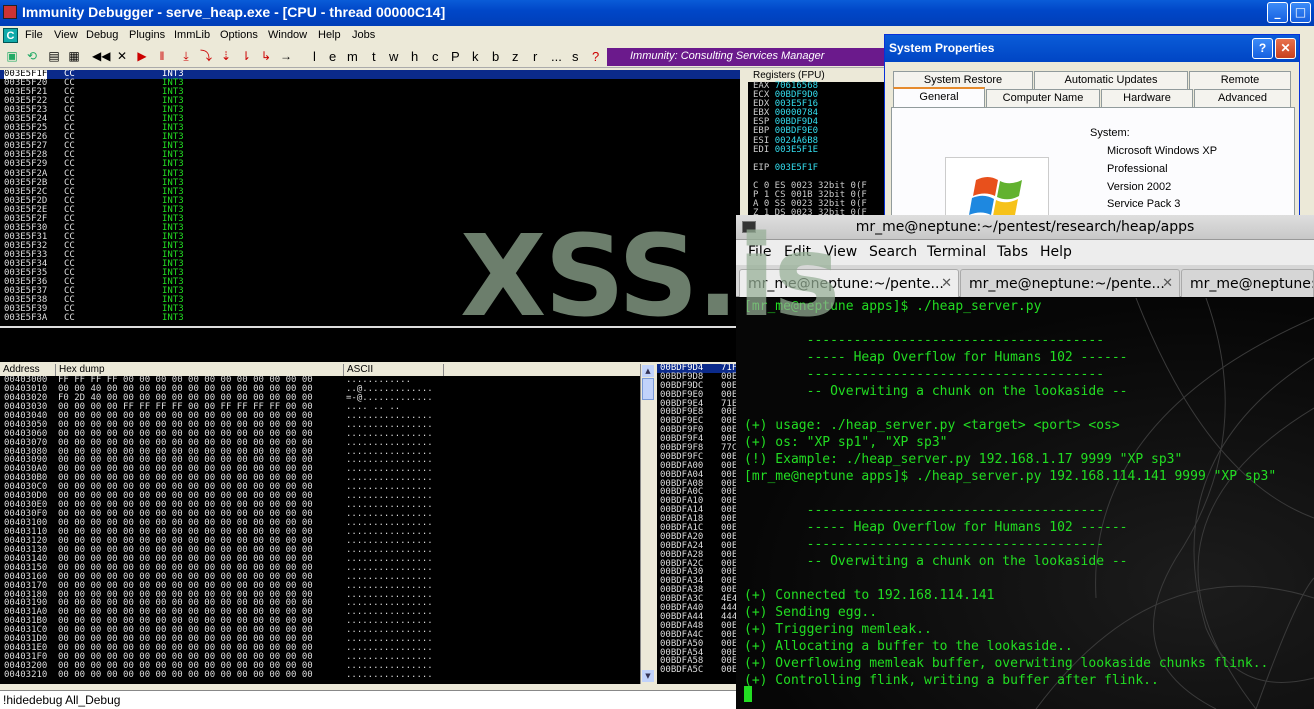 This screenshot has width=1314, height=709. I want to click on menu-plugins: Plugins, so click(147, 35).